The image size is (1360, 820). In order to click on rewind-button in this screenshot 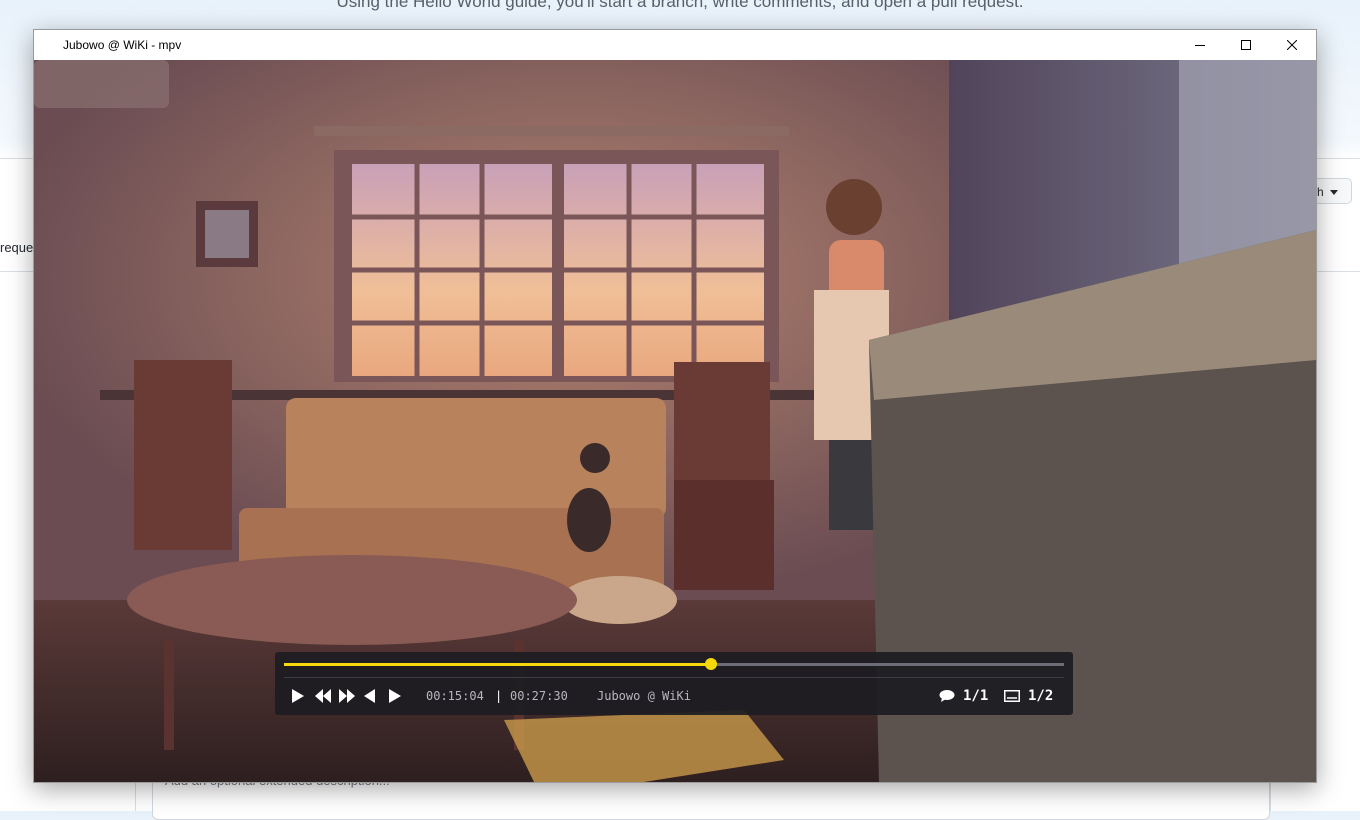, I will do `click(323, 696)`.